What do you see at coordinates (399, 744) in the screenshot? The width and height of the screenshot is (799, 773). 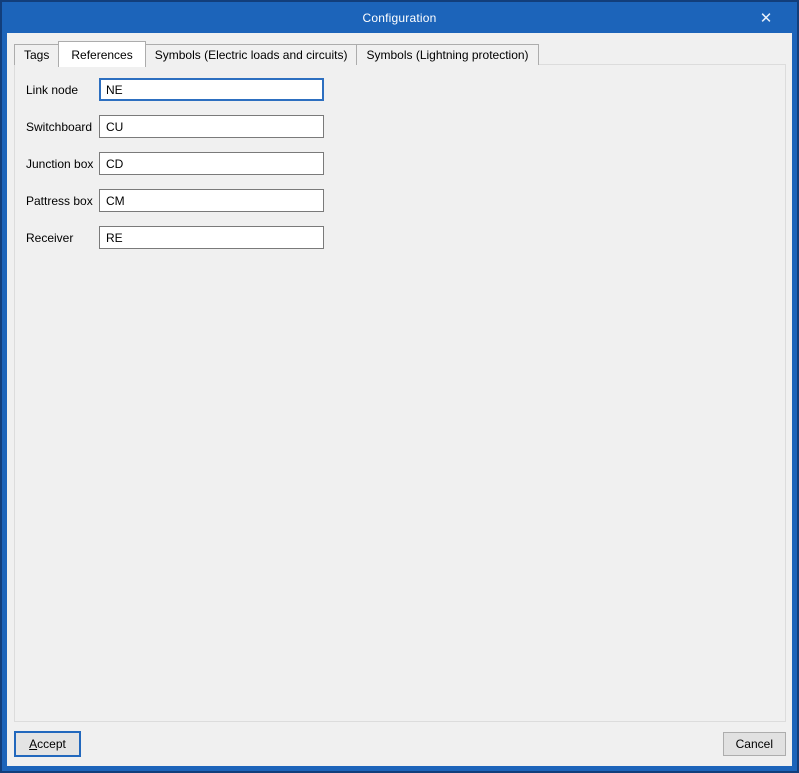 I see `dialog-footer: Accept Cancel` at bounding box center [399, 744].